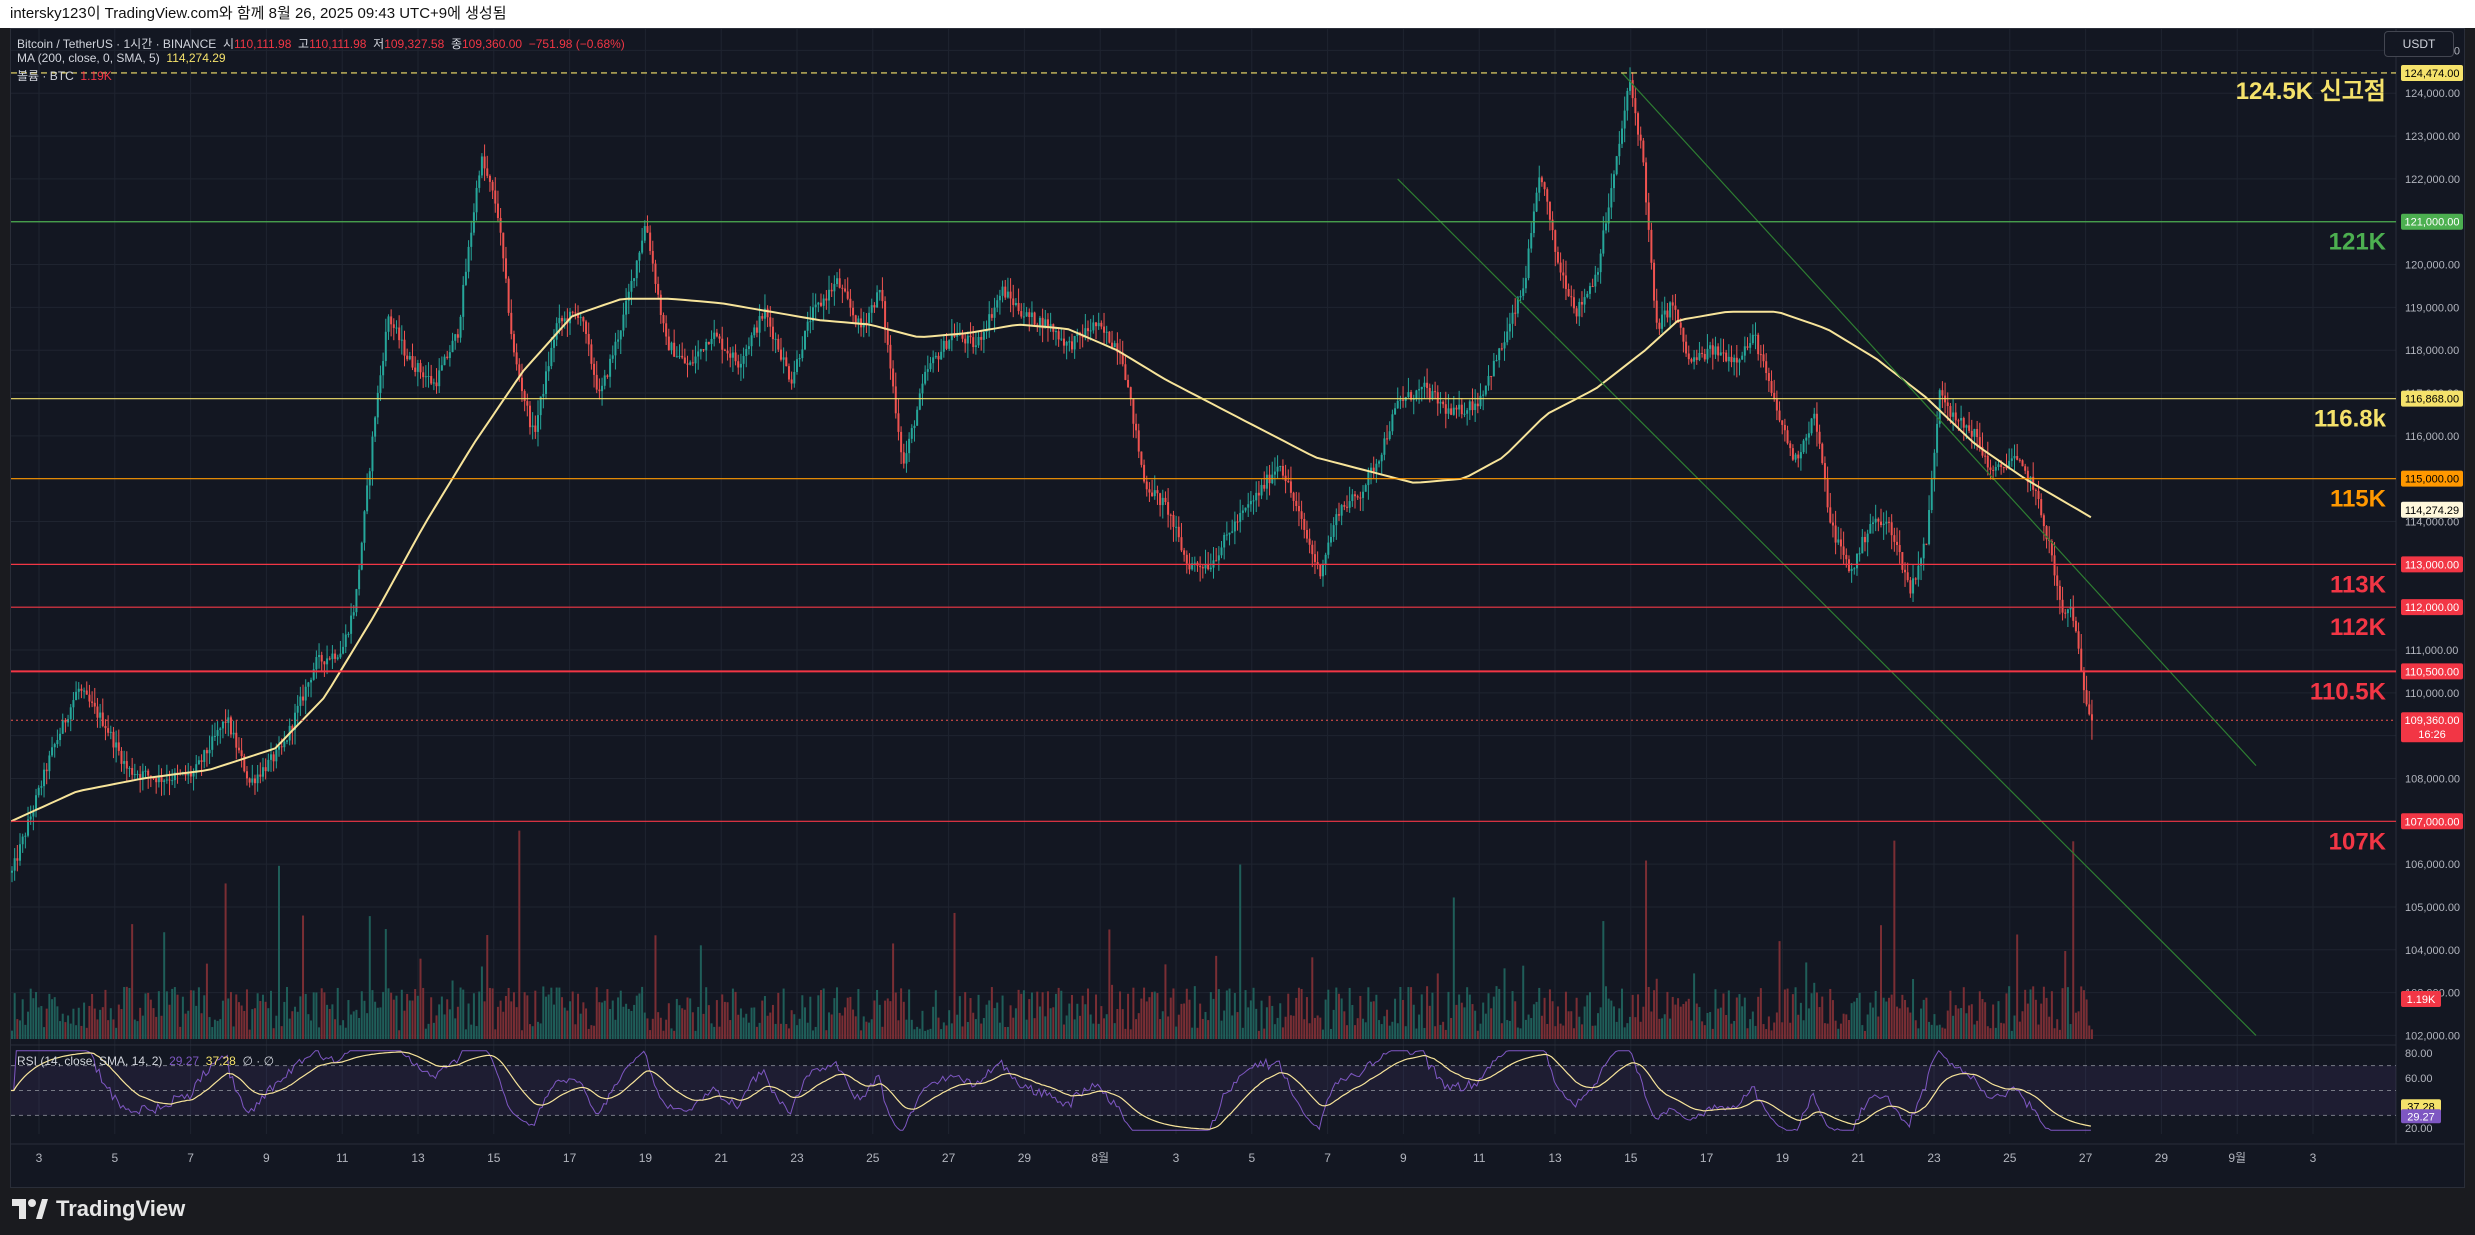 The height and width of the screenshot is (1235, 2475). Describe the element at coordinates (30, 1209) in the screenshot. I see `tradingview-logo-icon` at that location.